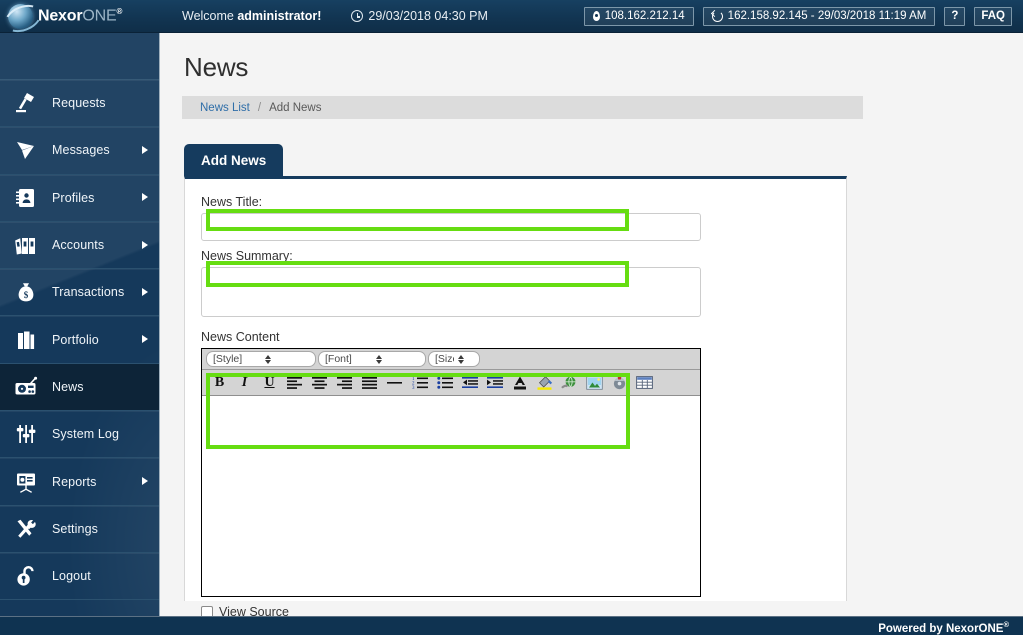  I want to click on insert-table-icon, so click(644, 383).